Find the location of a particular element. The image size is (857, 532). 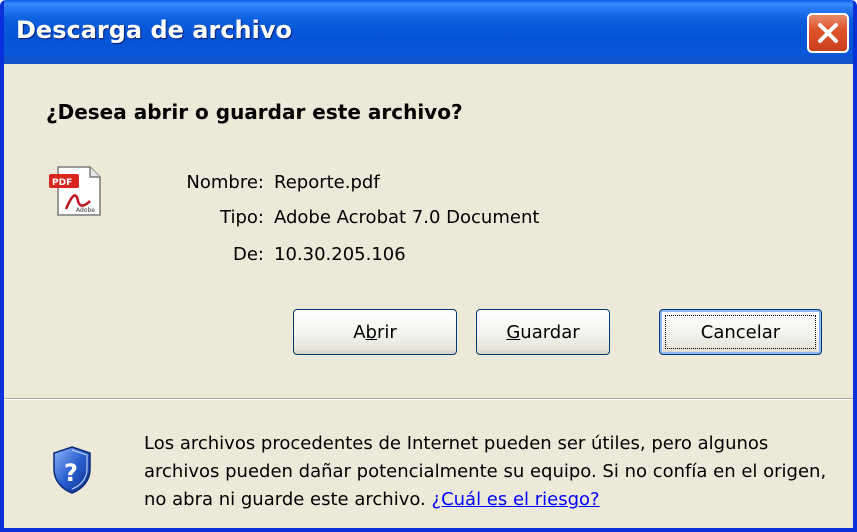

type-value: Adobe Acrobat 7.0 Document is located at coordinates (407, 217).